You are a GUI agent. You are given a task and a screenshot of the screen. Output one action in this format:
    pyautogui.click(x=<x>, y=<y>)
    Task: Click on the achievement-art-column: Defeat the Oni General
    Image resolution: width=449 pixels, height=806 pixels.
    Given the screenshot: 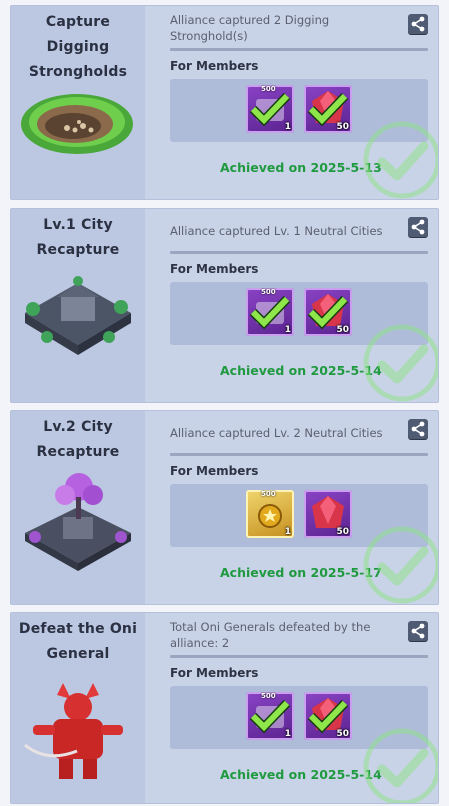 What is the action you would take?
    pyautogui.click(x=78, y=708)
    